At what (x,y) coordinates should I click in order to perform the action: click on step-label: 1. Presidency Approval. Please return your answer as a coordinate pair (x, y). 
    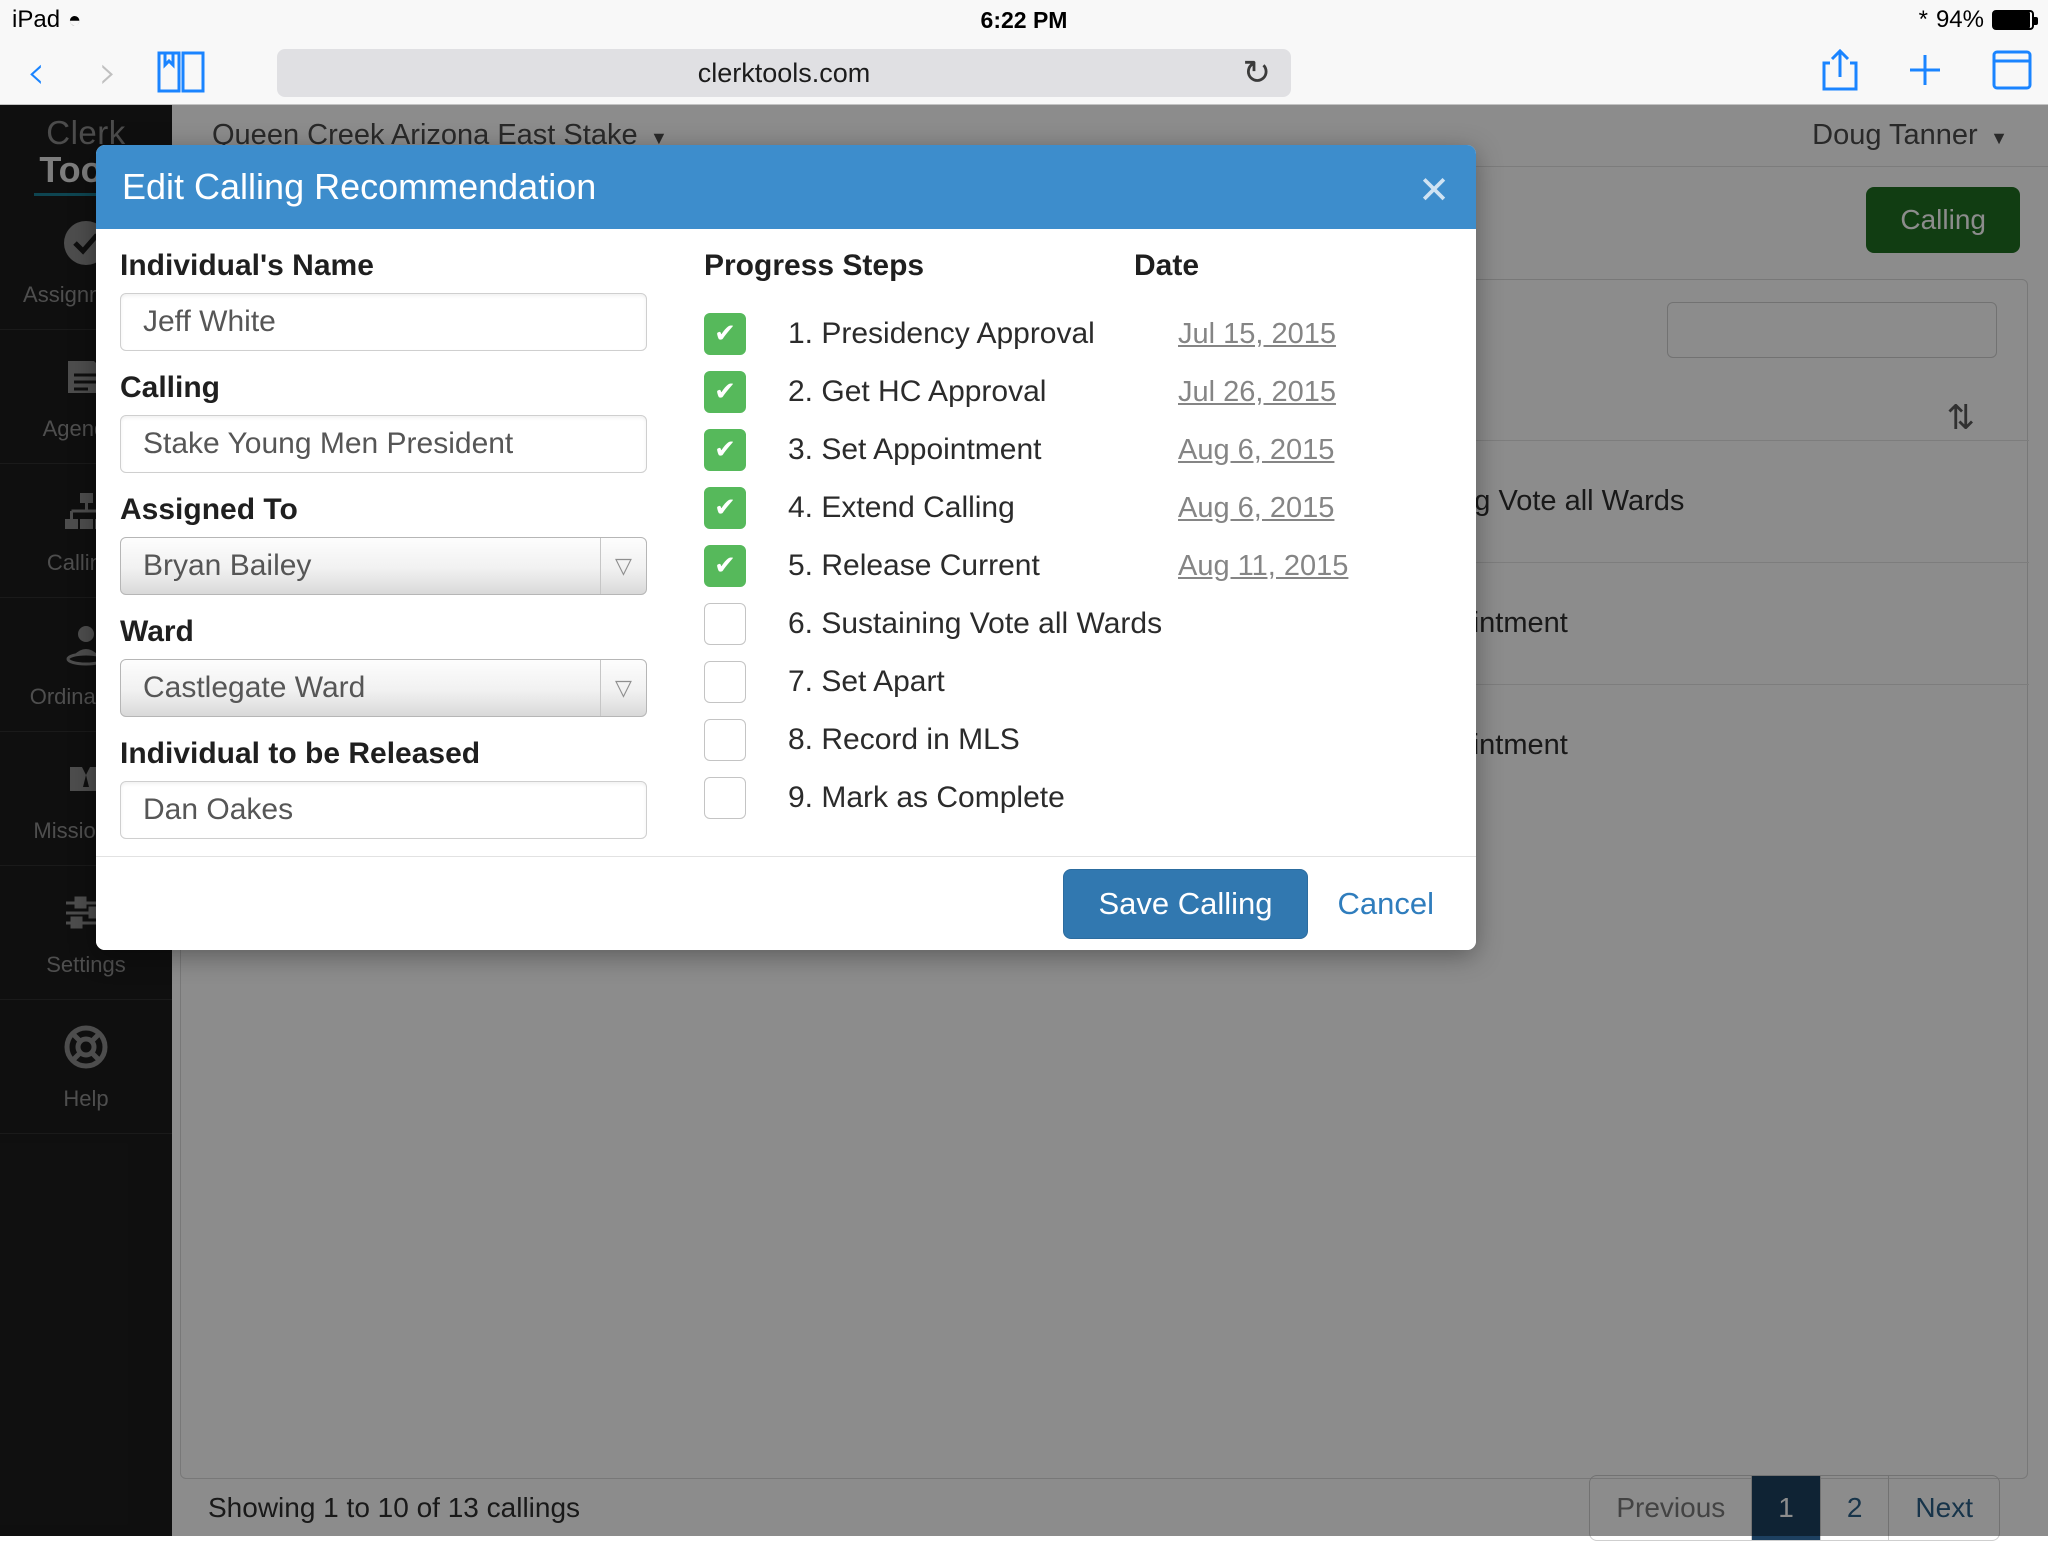
    Looking at the image, I should click on (941, 333).